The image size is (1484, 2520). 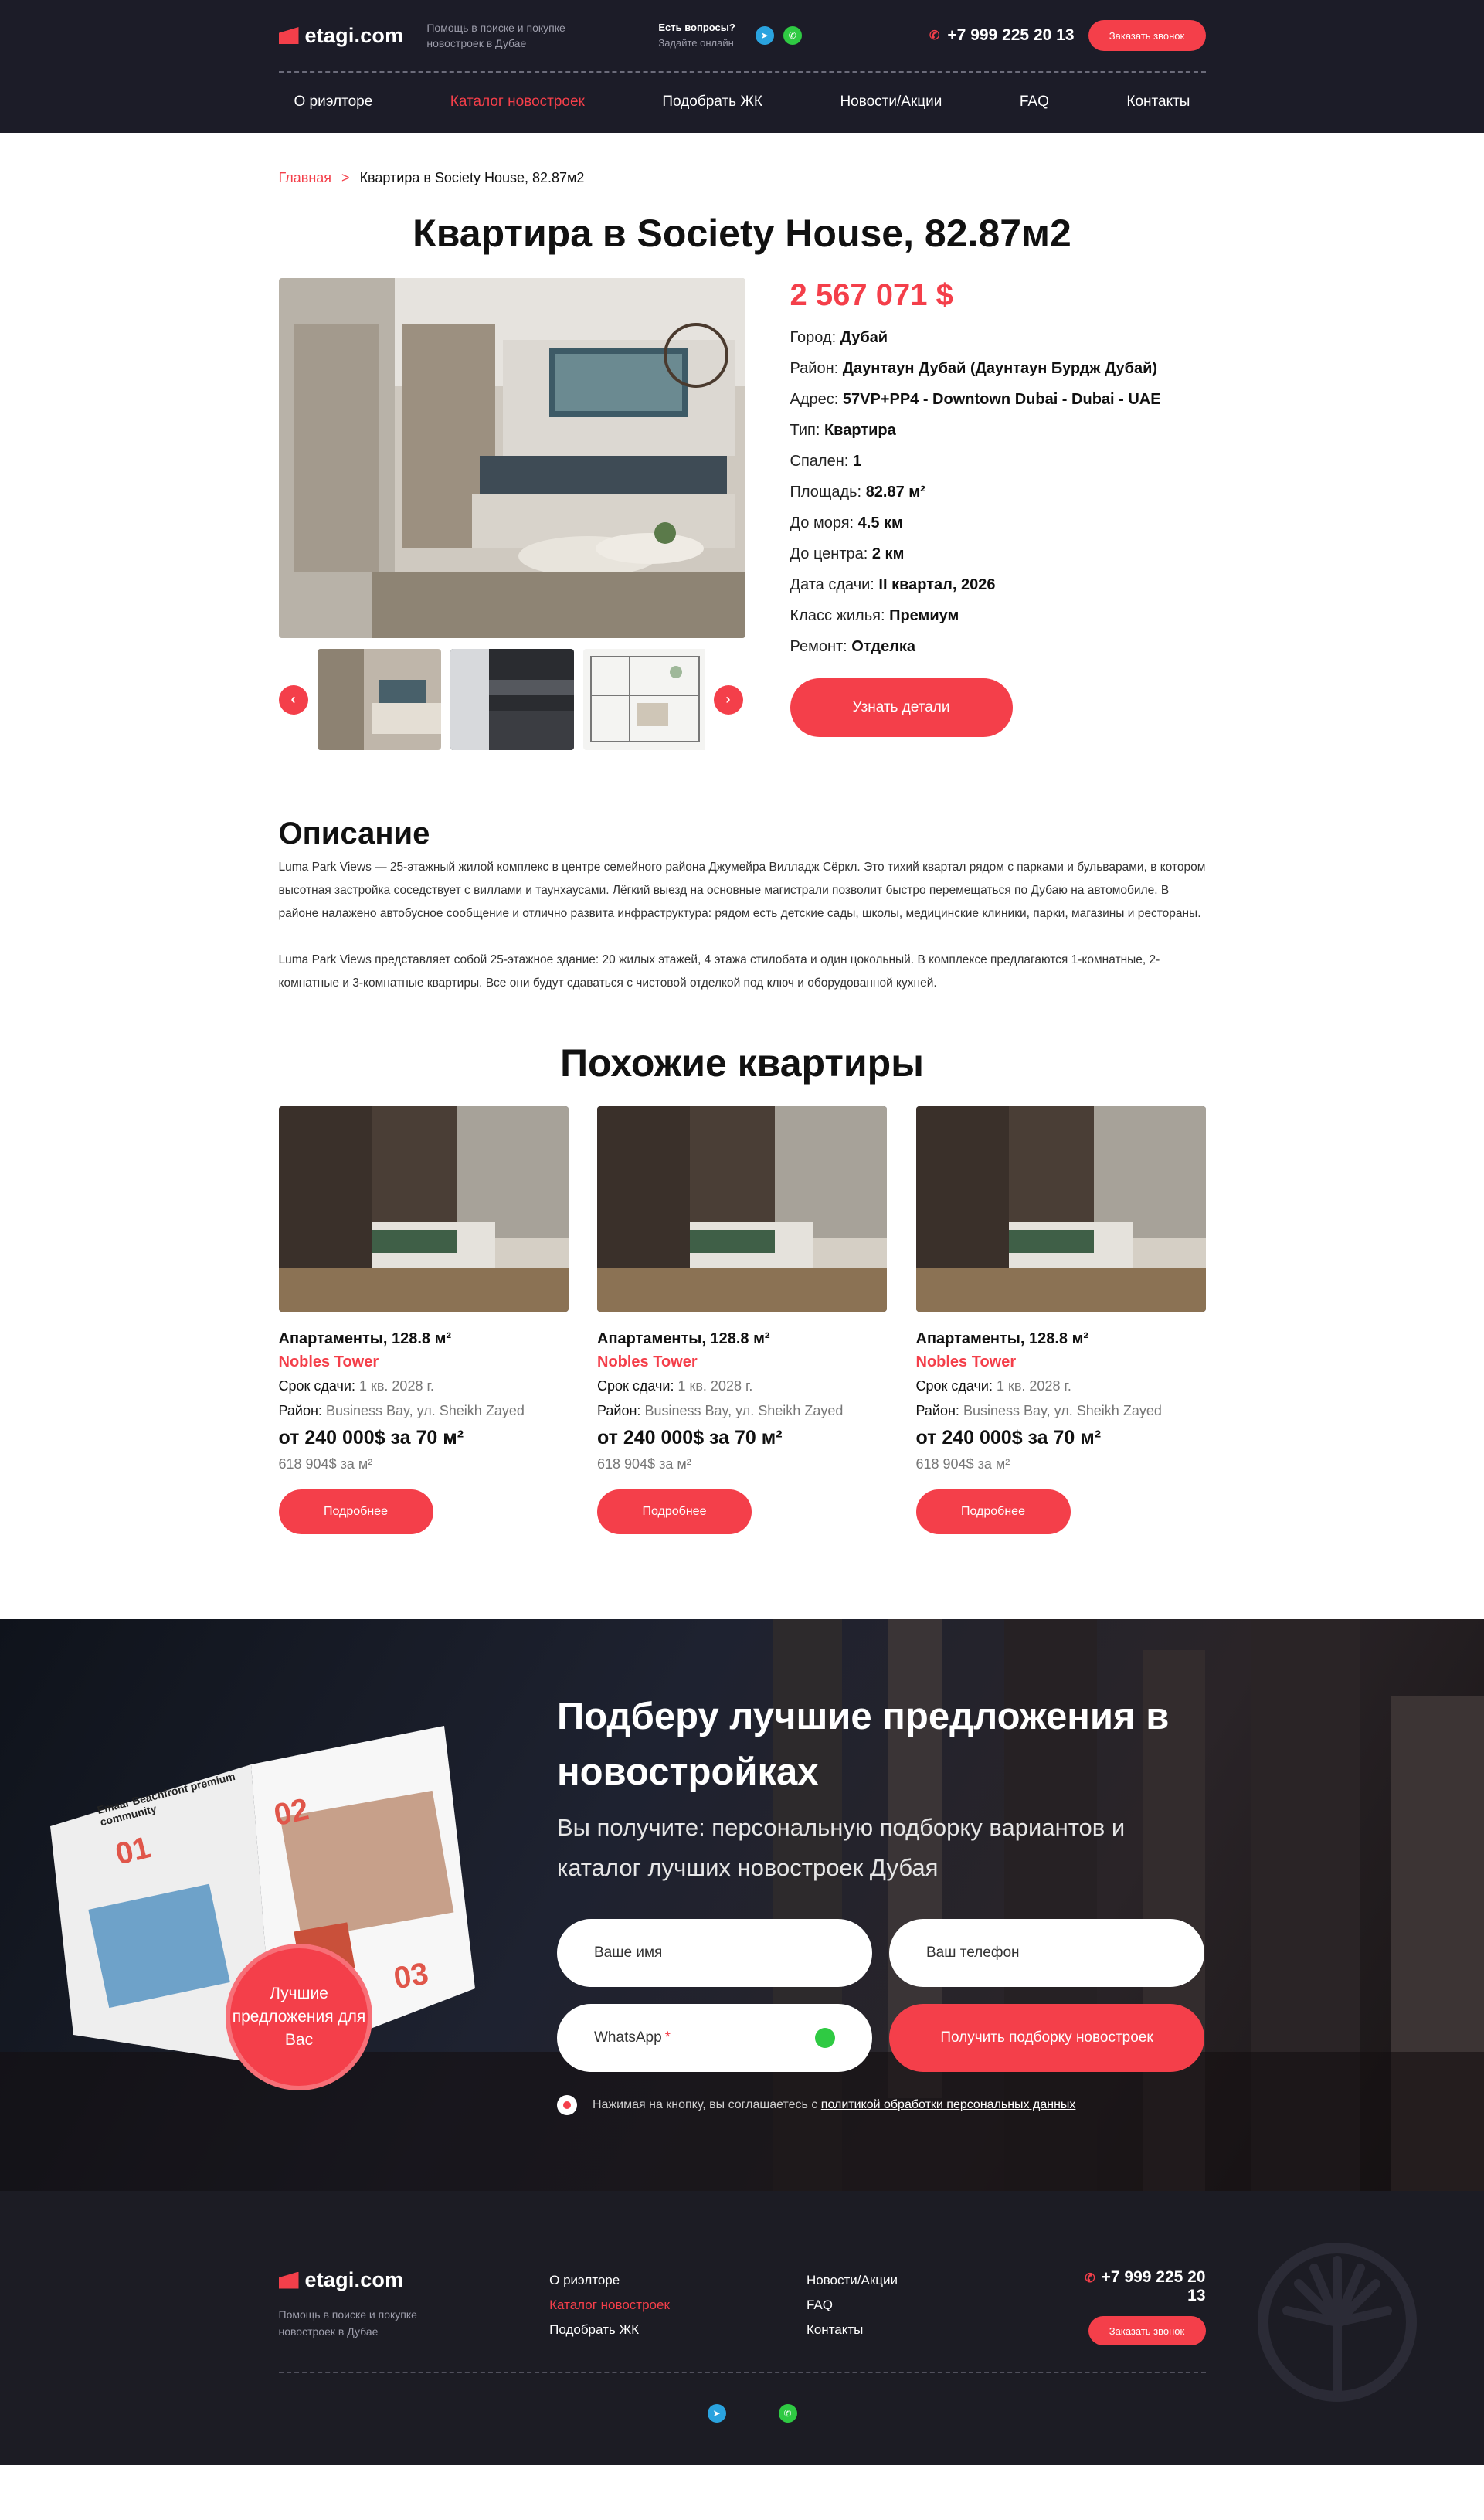 What do you see at coordinates (742, 2413) in the screenshot?
I see `footer-socials: ➤ ✆` at bounding box center [742, 2413].